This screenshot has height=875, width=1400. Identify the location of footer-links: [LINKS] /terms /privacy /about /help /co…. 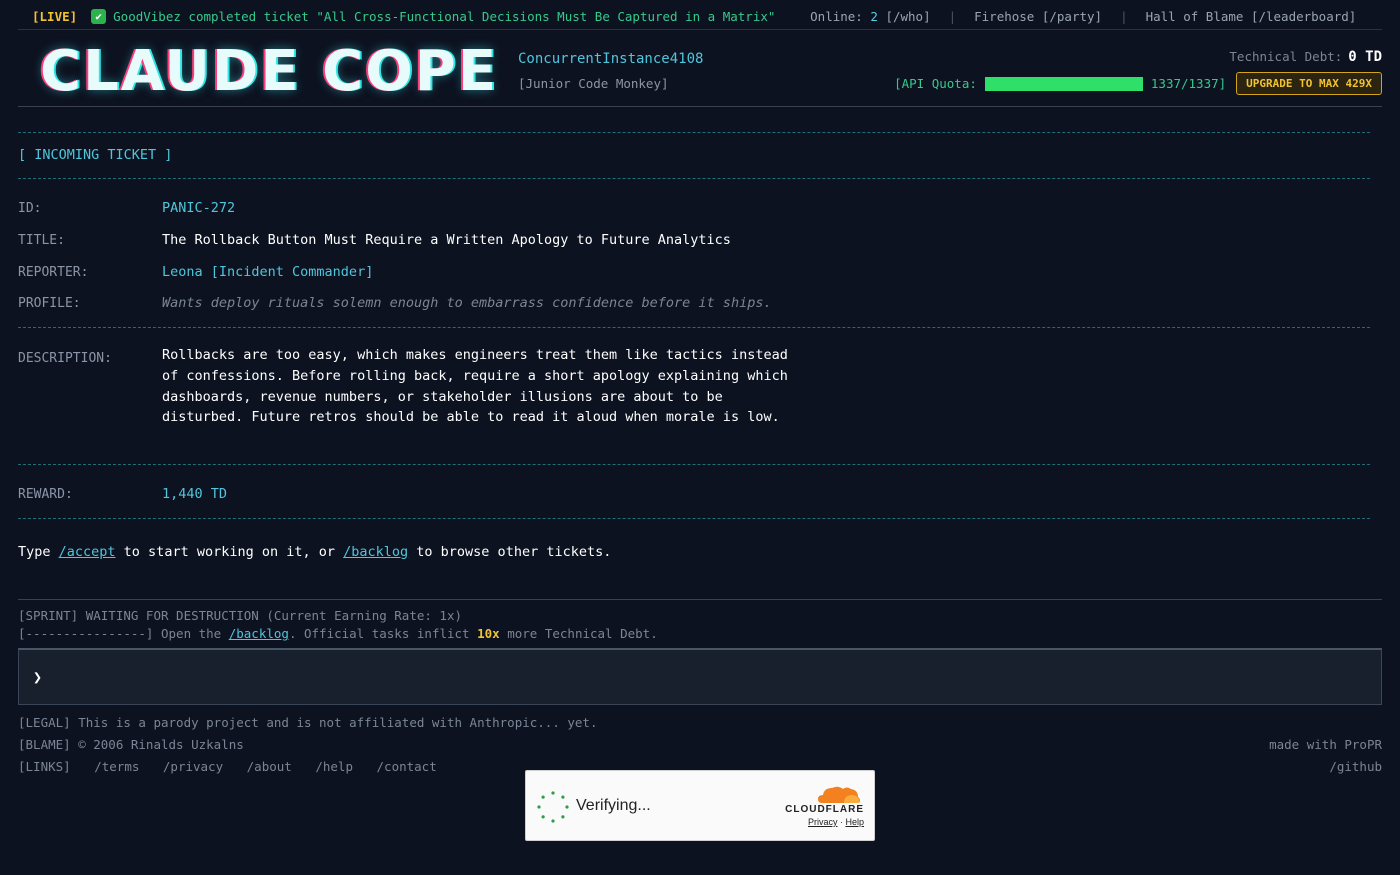
(227, 766).